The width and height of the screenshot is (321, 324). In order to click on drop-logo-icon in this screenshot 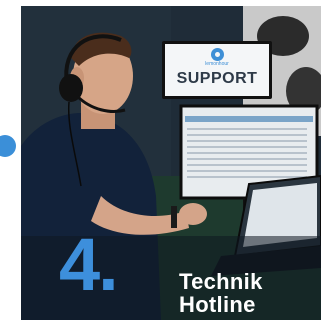, I will do `click(217, 54)`.